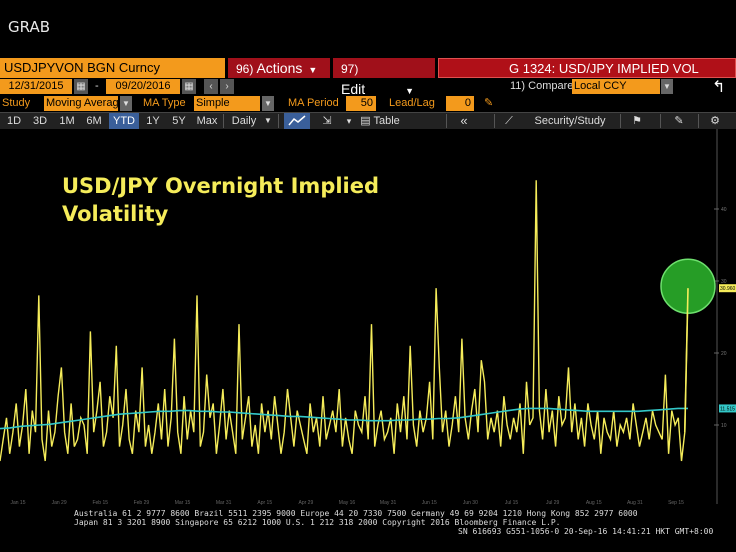 The height and width of the screenshot is (552, 736). Describe the element at coordinates (142, 503) in the screenshot. I see `x-tick-label: Feb 29` at that location.